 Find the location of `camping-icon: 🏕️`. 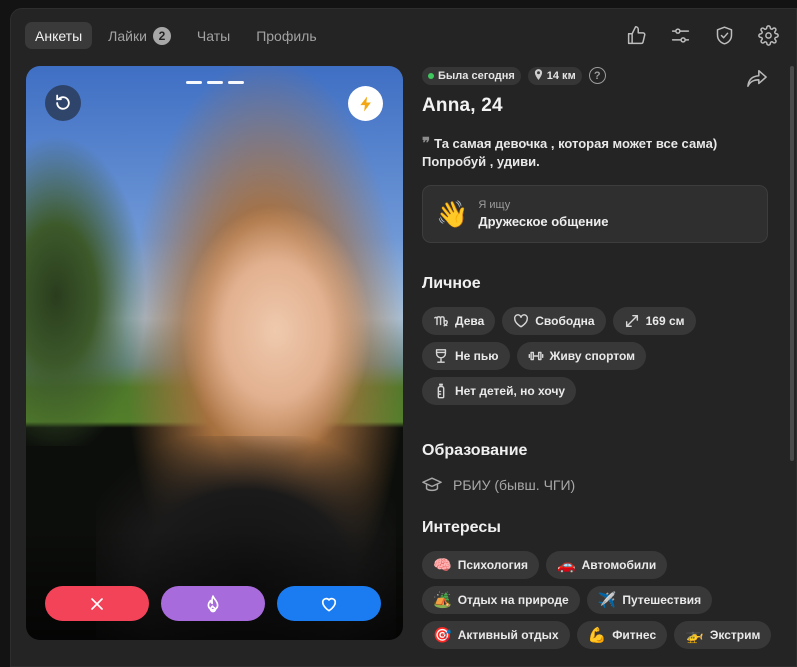

camping-icon: 🏕️ is located at coordinates (442, 600).